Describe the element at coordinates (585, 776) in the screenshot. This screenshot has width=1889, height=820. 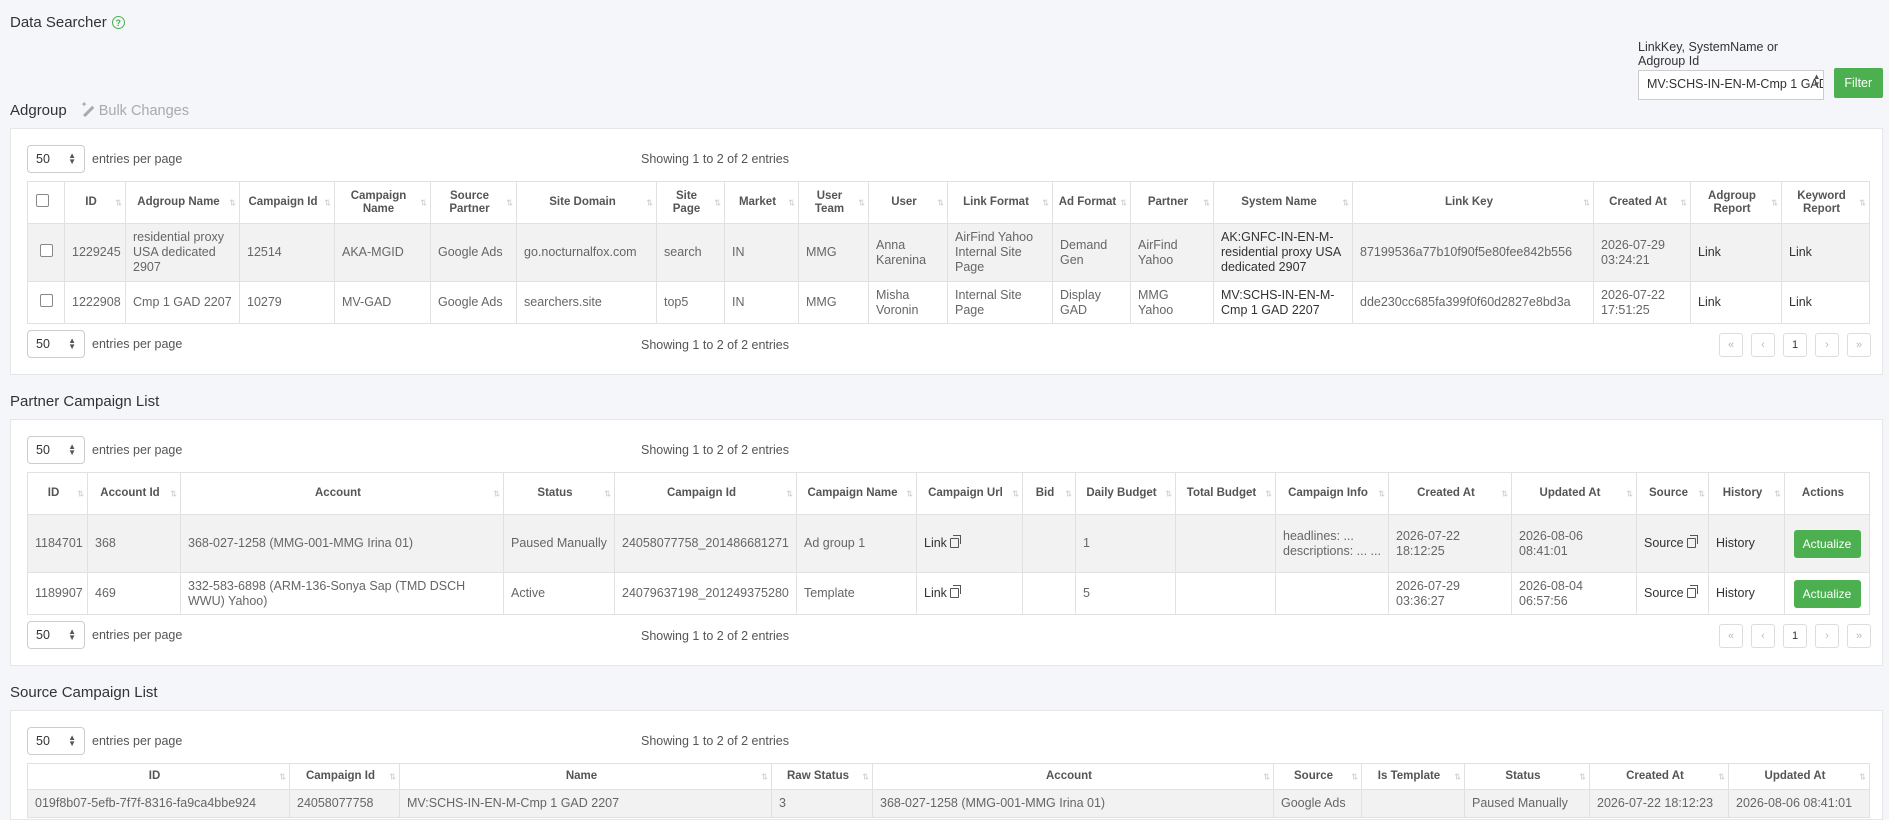
I see `col-name: Name` at that location.